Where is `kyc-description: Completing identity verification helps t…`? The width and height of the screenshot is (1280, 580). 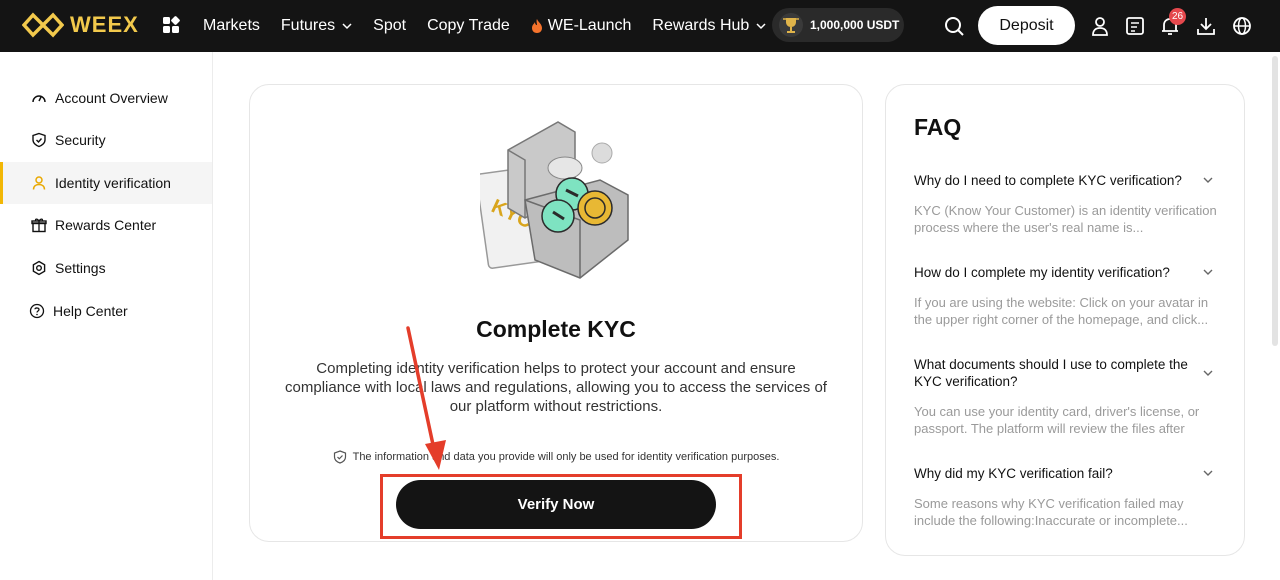
kyc-description: Completing identity verification helps t… is located at coordinates (556, 387).